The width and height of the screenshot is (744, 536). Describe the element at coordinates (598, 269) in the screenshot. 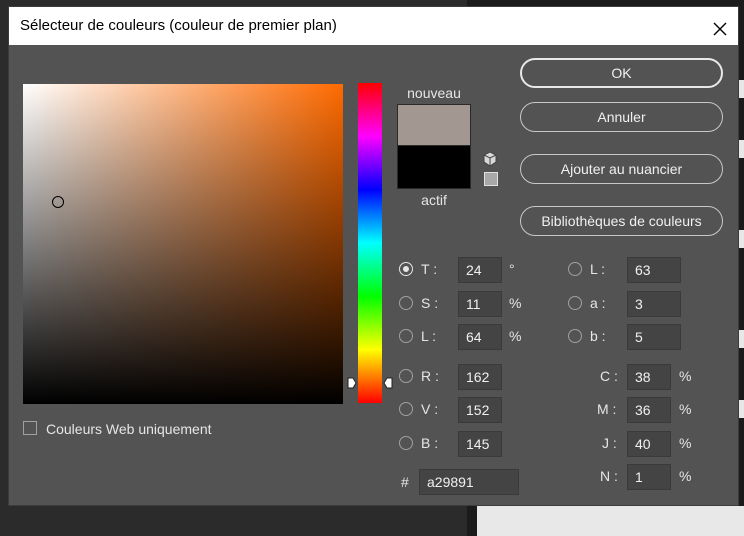

I see `lab-l-label: L :` at that location.